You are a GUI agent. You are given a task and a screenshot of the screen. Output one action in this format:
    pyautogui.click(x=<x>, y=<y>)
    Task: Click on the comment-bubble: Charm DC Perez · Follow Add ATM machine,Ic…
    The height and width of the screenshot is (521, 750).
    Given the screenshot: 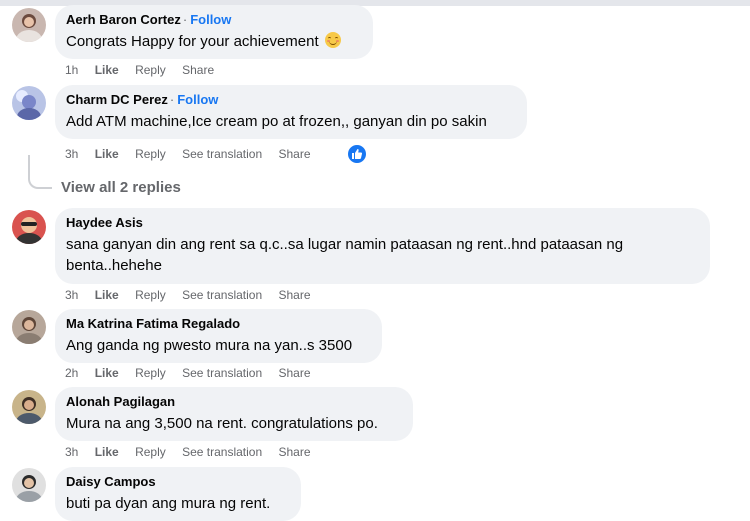 What is the action you would take?
    pyautogui.click(x=291, y=112)
    